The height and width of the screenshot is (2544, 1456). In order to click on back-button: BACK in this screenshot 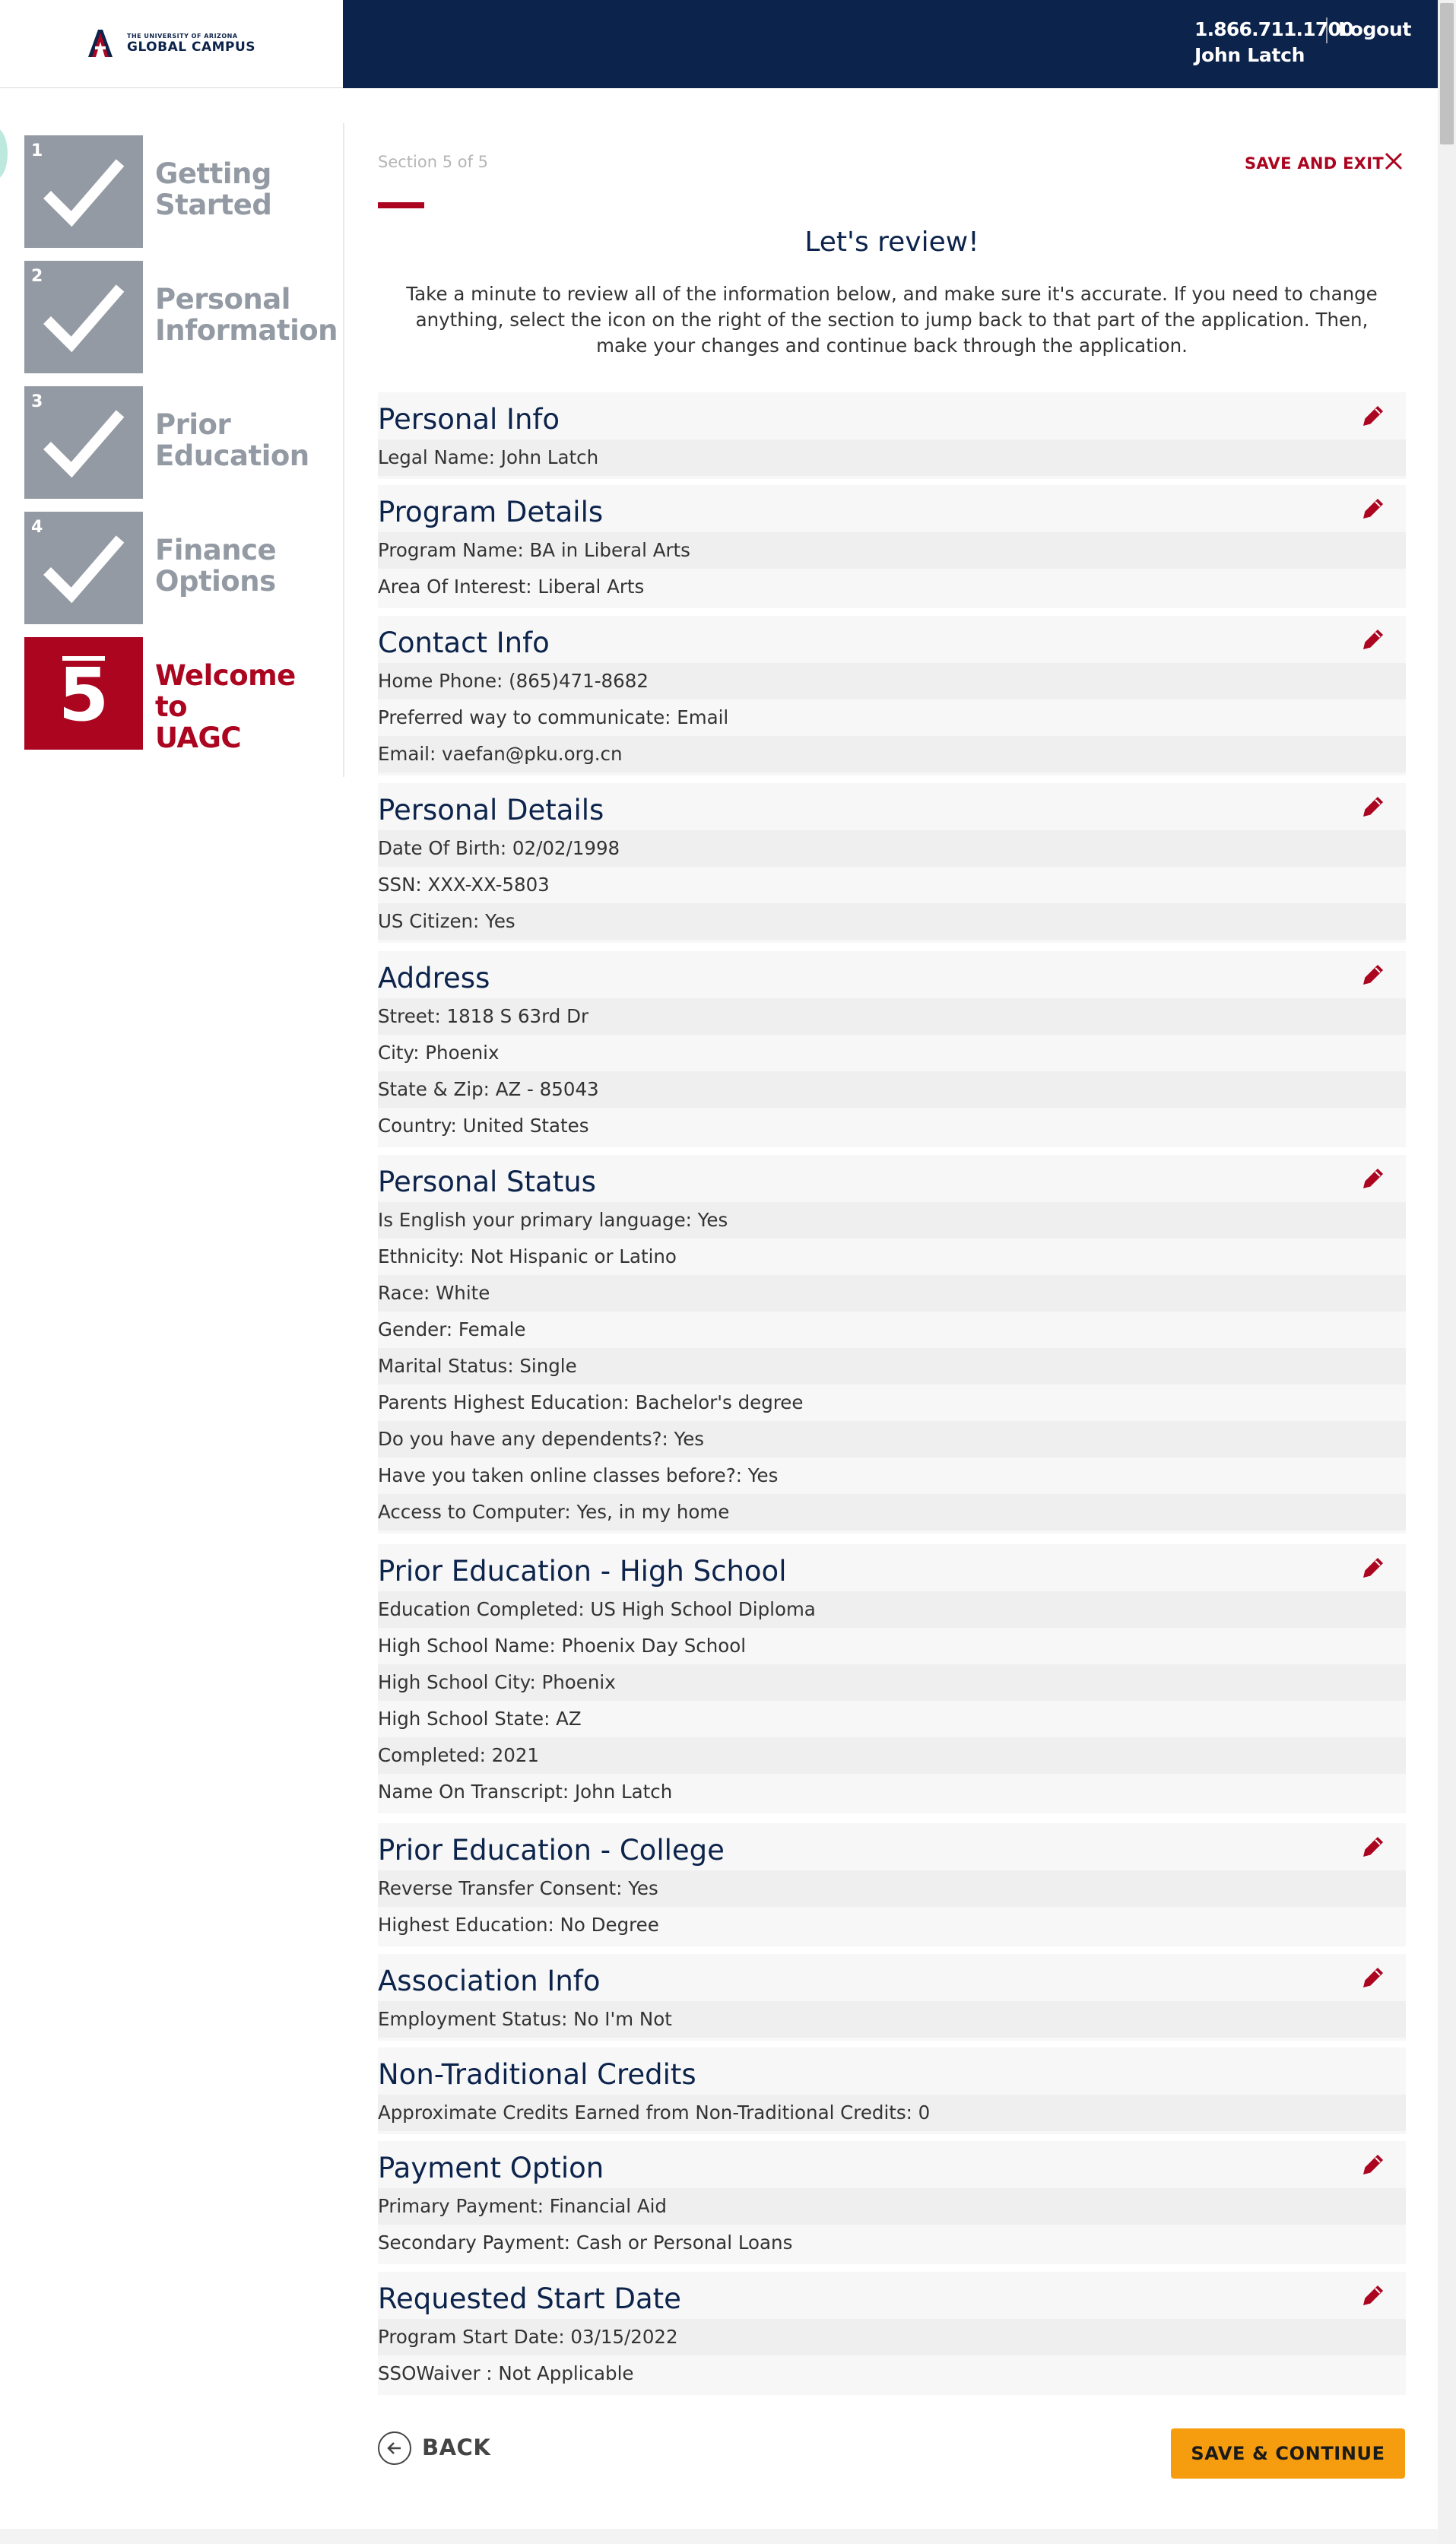, I will do `click(456, 2447)`.